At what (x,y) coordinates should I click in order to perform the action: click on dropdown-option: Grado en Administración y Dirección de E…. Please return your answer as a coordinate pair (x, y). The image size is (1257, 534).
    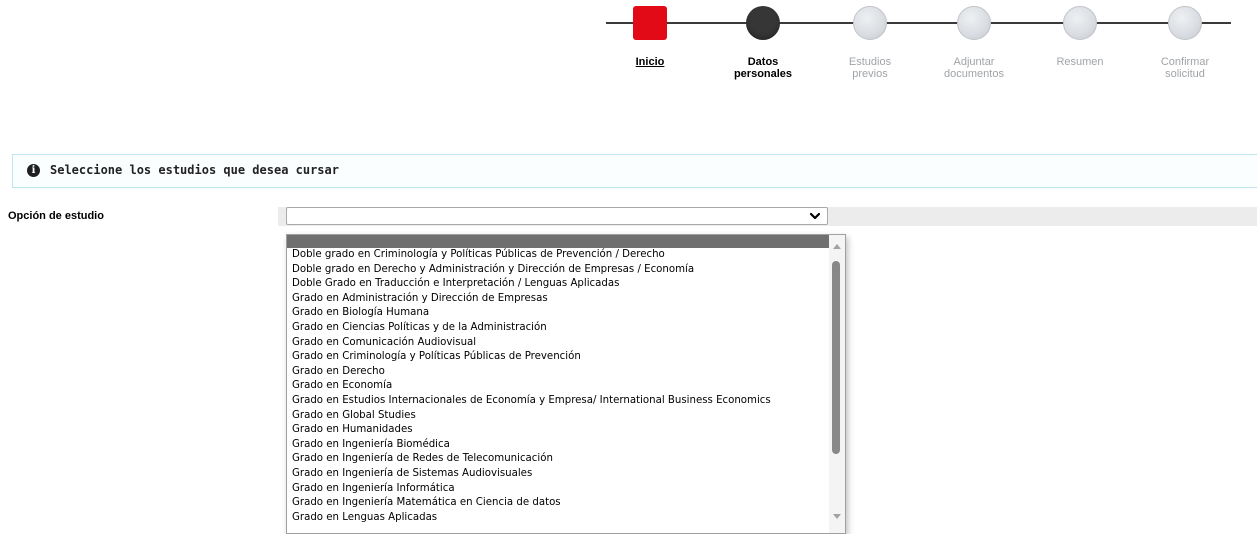
    Looking at the image, I should click on (558, 299).